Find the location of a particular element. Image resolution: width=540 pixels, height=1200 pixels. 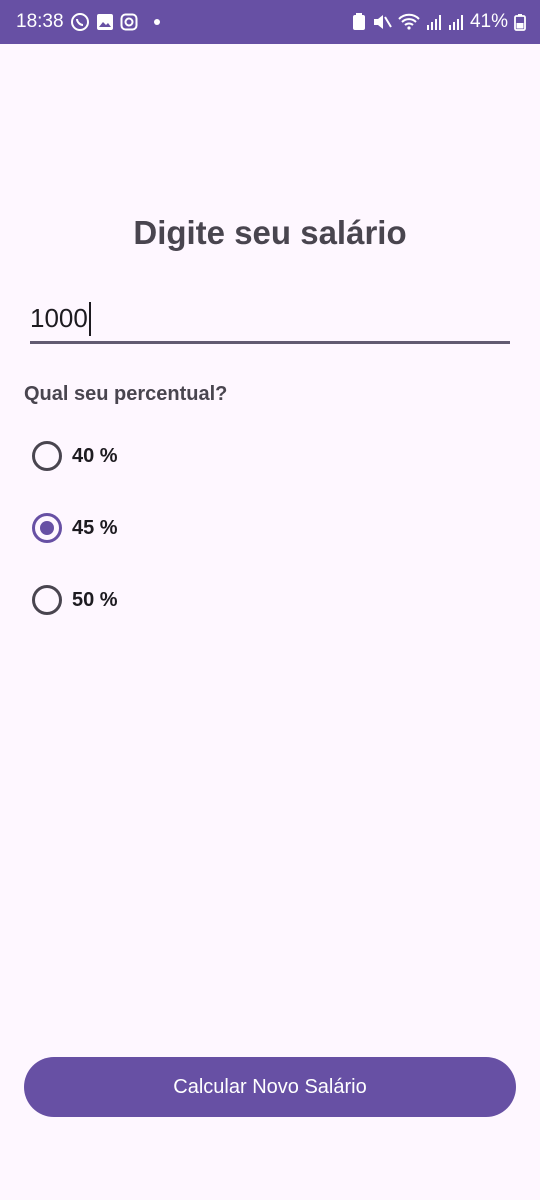

percent-label: Qual seu percentual? is located at coordinates (126, 394).